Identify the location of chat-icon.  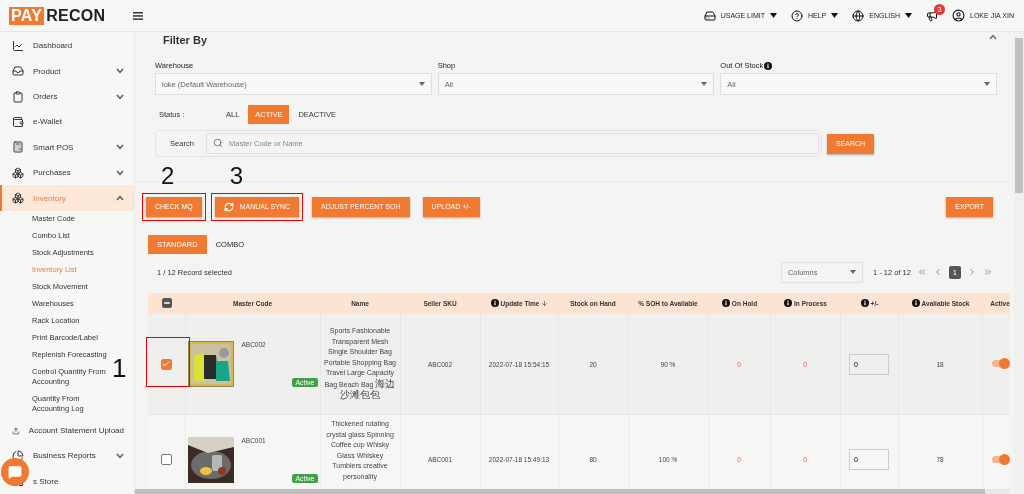
(15, 472).